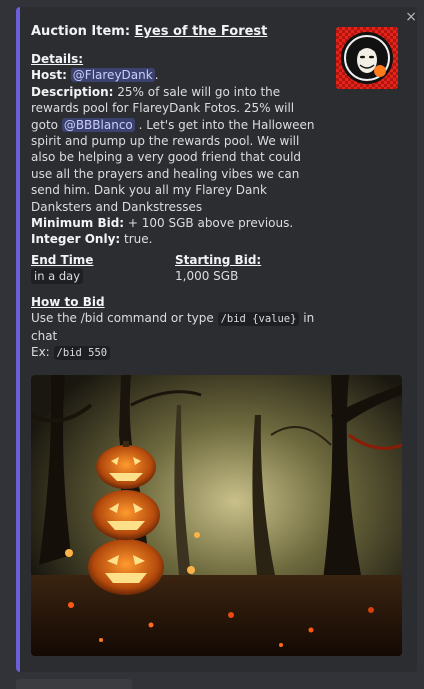 The width and height of the screenshot is (424, 689). What do you see at coordinates (201, 31) in the screenshot?
I see `title-link: Eyes of the Forest` at bounding box center [201, 31].